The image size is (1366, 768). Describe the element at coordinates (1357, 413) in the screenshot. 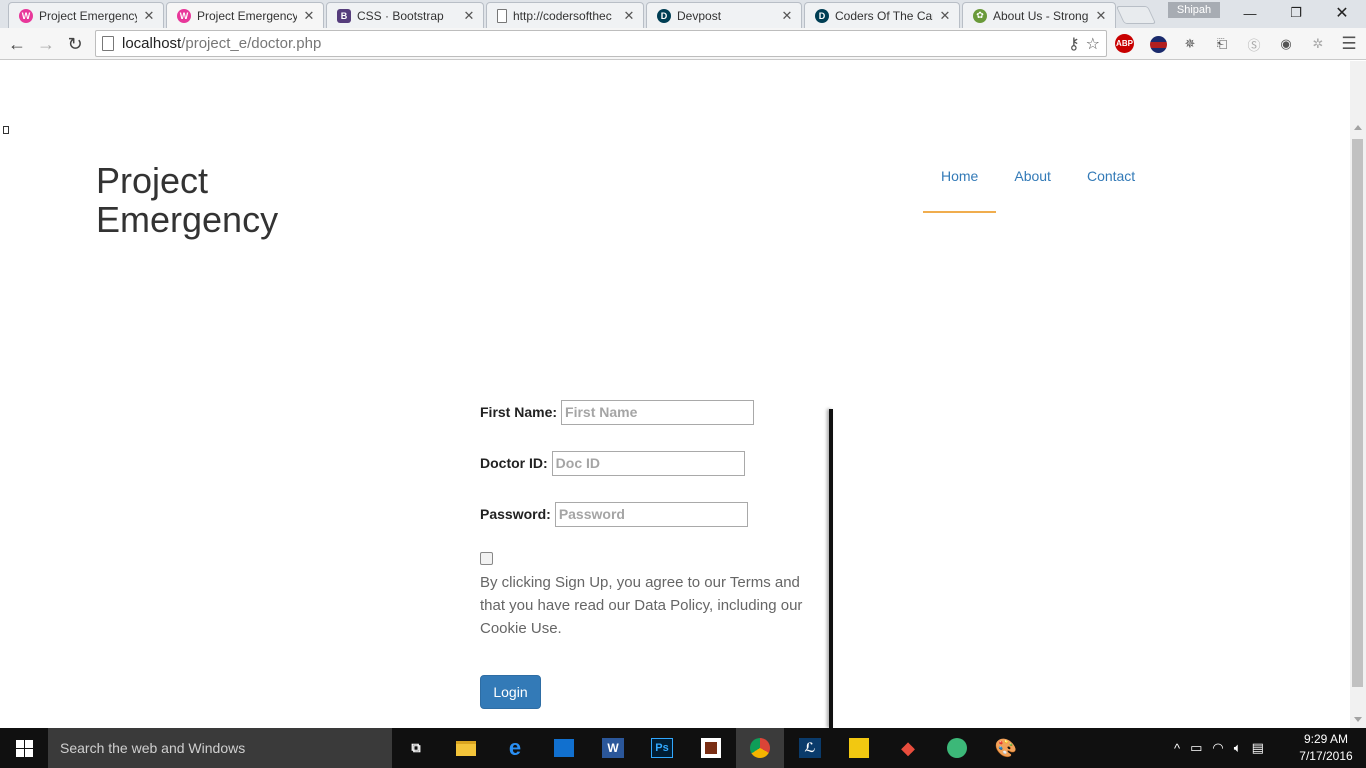

I see `scroll-thumb` at that location.